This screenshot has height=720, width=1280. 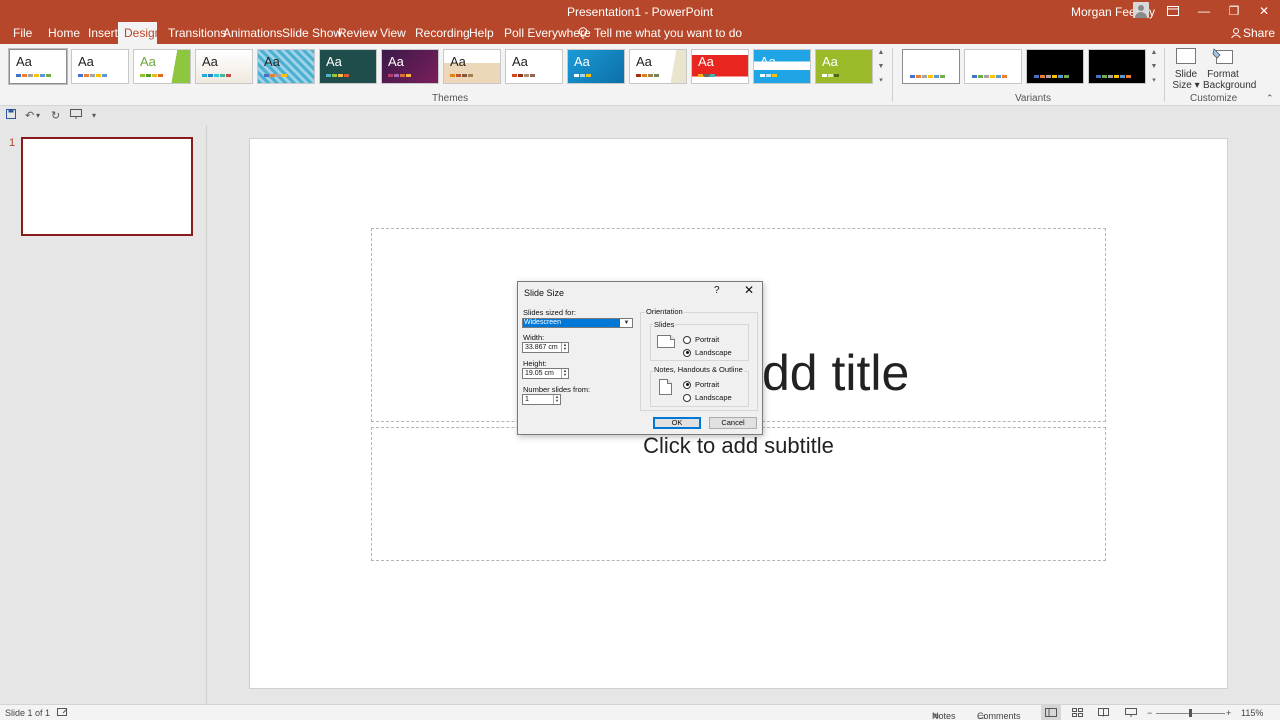 What do you see at coordinates (64, 33) in the screenshot?
I see `tab-home: Home` at bounding box center [64, 33].